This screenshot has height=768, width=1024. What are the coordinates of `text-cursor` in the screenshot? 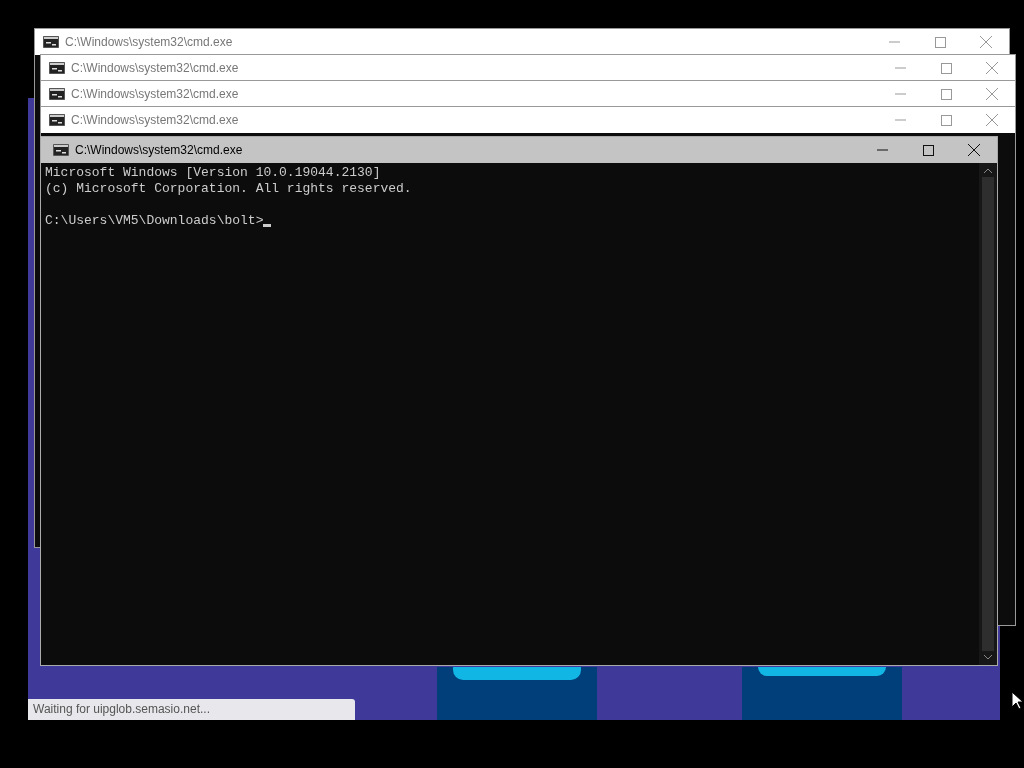 It's located at (267, 225).